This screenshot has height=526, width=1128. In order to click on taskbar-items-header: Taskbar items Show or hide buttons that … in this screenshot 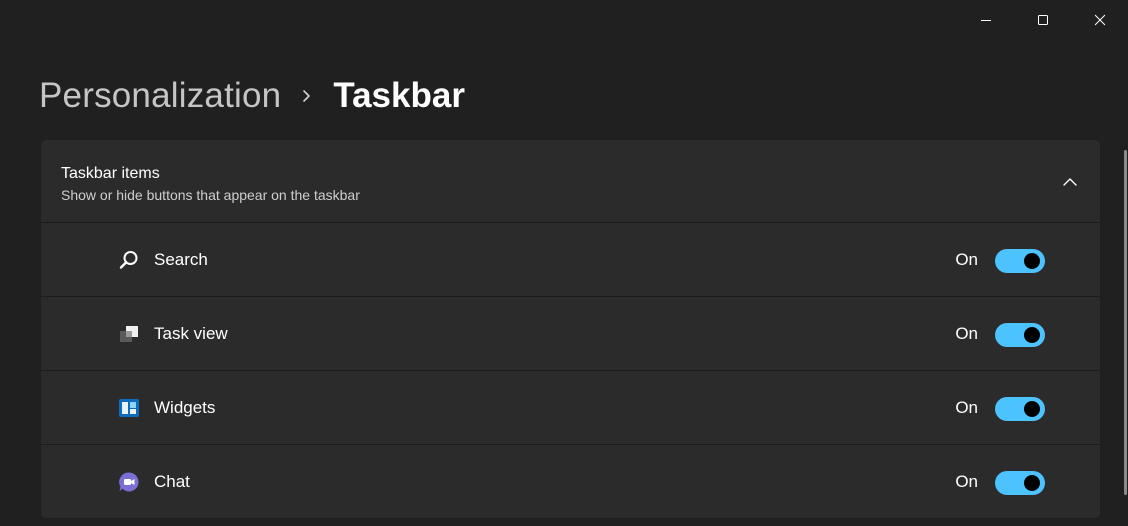, I will do `click(570, 181)`.